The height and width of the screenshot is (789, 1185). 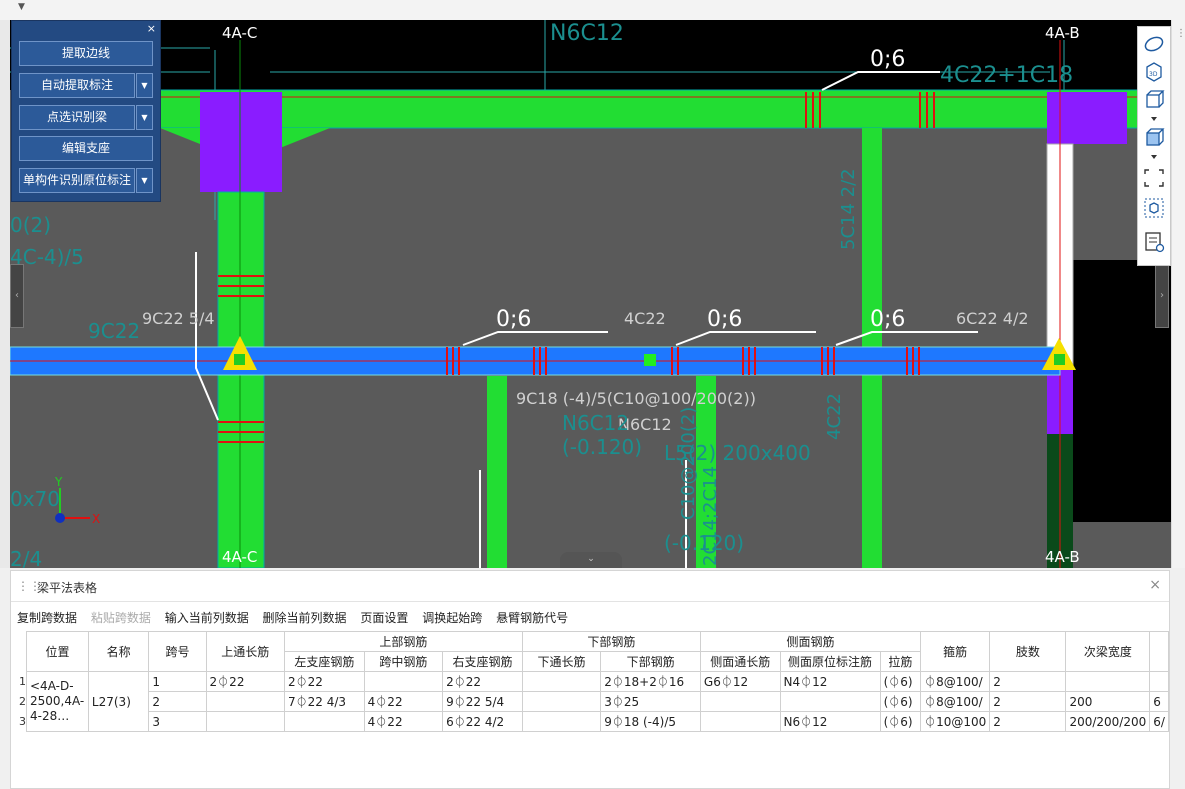 I want to click on cell-span: 3, so click(x=177, y=721).